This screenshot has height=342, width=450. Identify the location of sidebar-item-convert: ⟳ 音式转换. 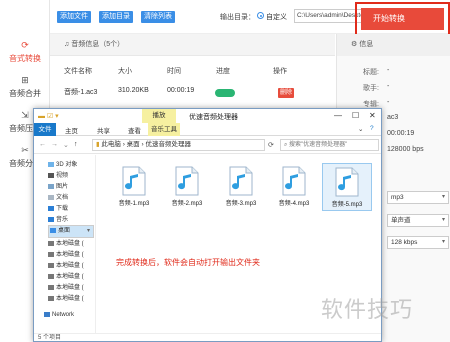
(25, 52).